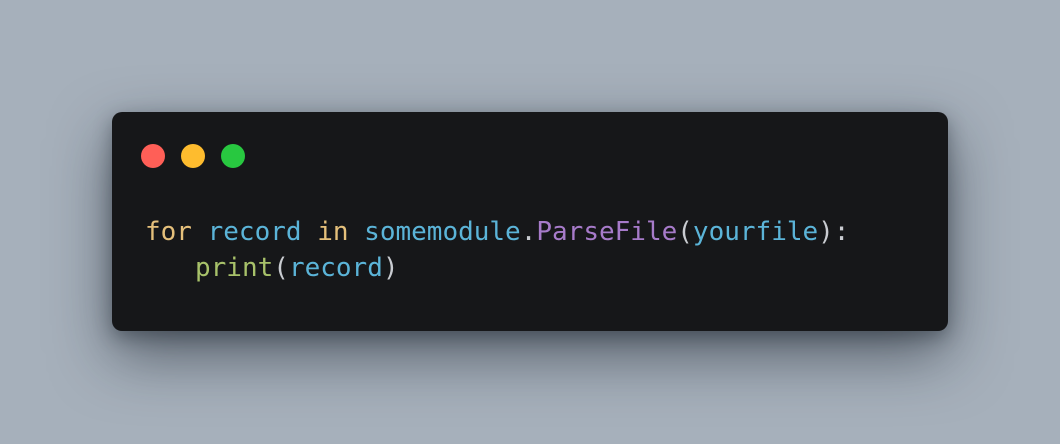  I want to click on keyword-for: for, so click(168, 232).